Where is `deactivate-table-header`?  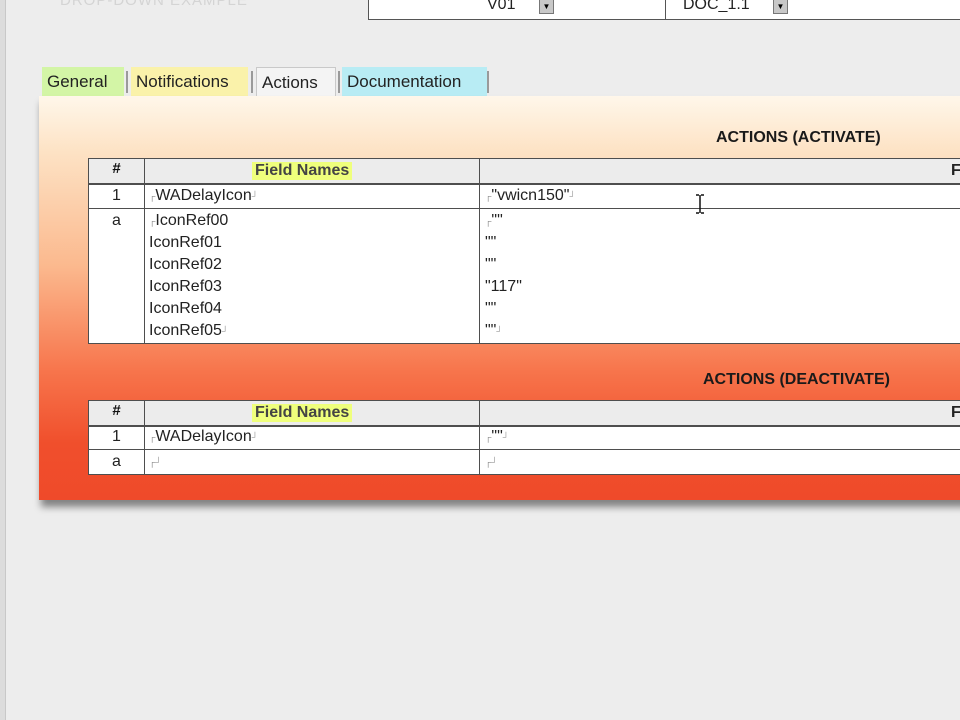 deactivate-table-header is located at coordinates (524, 414).